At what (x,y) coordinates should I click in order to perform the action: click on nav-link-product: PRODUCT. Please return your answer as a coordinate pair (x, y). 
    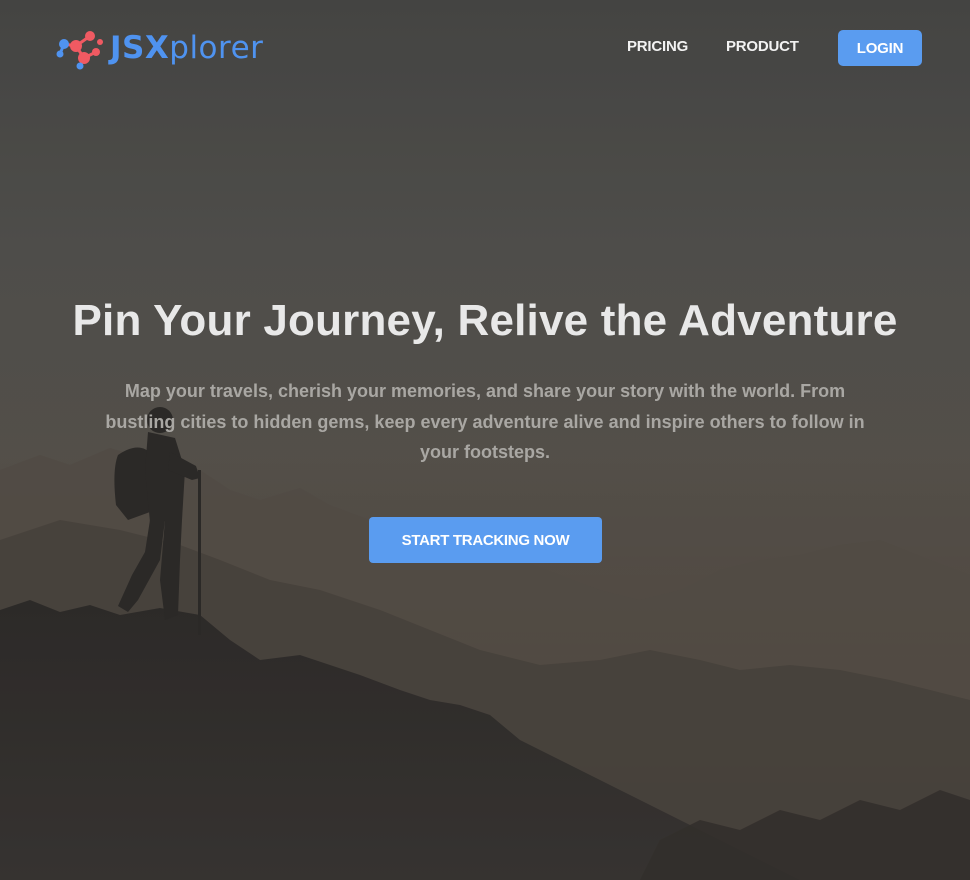
    Looking at the image, I should click on (762, 47).